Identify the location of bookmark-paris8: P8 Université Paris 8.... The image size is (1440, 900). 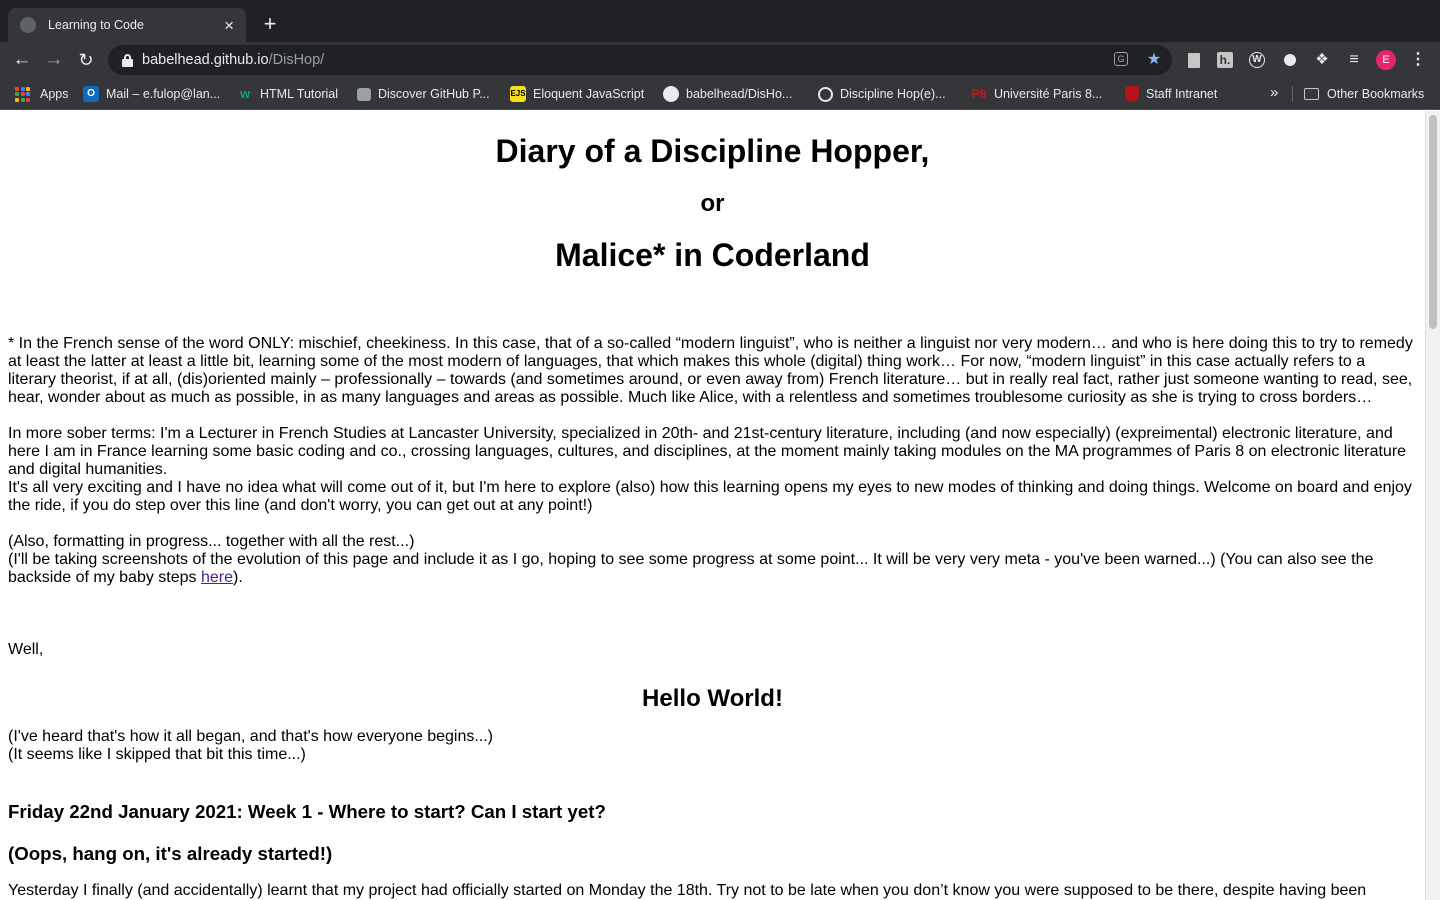
(1037, 94).